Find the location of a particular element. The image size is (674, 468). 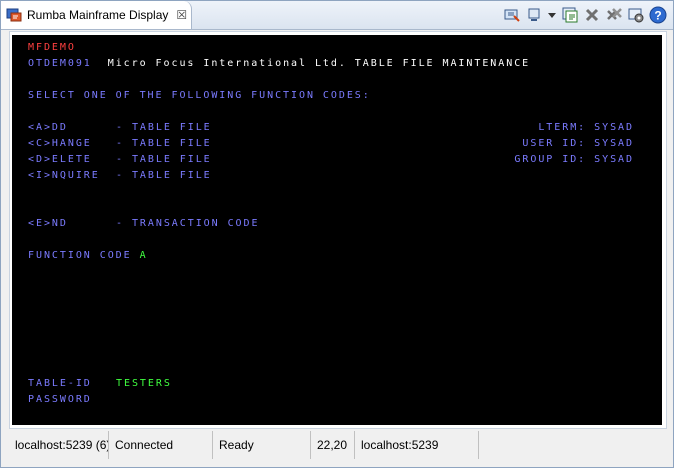

status-host: localhost:5239 is located at coordinates (417, 445).